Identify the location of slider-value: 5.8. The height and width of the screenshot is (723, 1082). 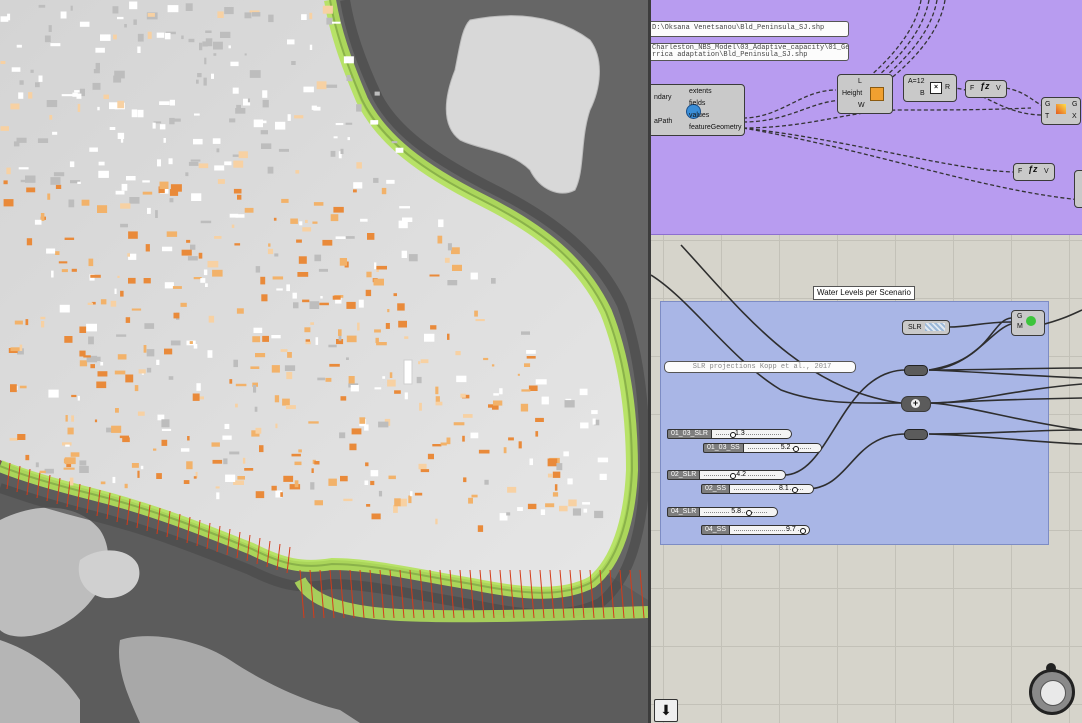
(736, 512).